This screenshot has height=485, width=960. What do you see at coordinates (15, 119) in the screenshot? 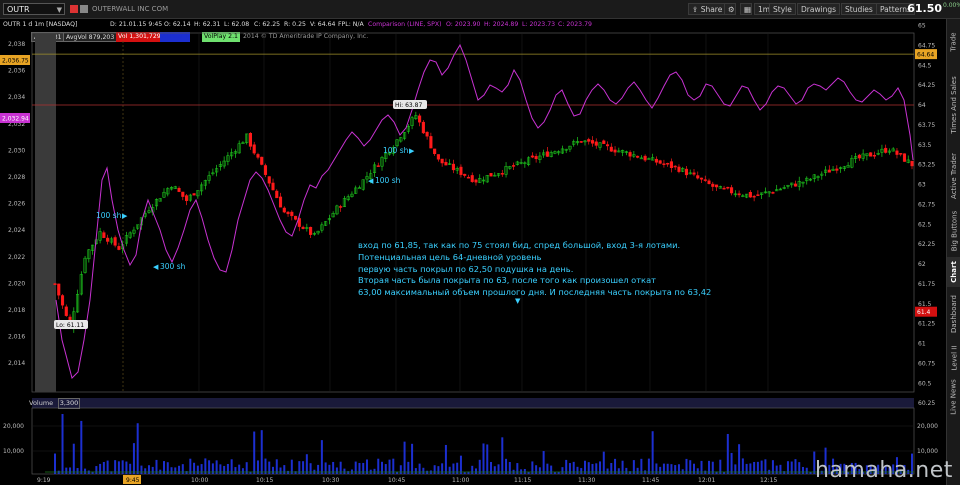
I see `left-bubble-comp: 2,032.94` at bounding box center [15, 119].